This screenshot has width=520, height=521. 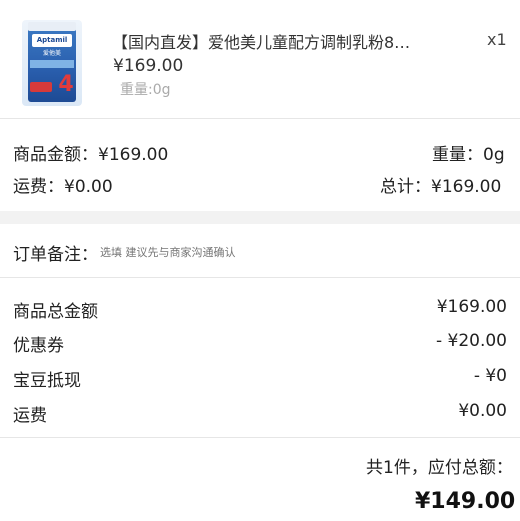 What do you see at coordinates (494, 155) in the screenshot?
I see `summary-weight-value: 0g` at bounding box center [494, 155].